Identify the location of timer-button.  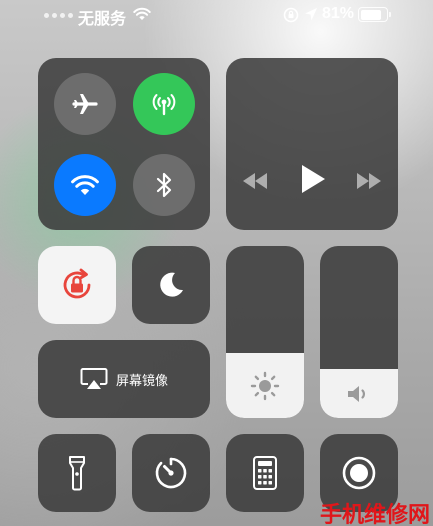
(171, 473).